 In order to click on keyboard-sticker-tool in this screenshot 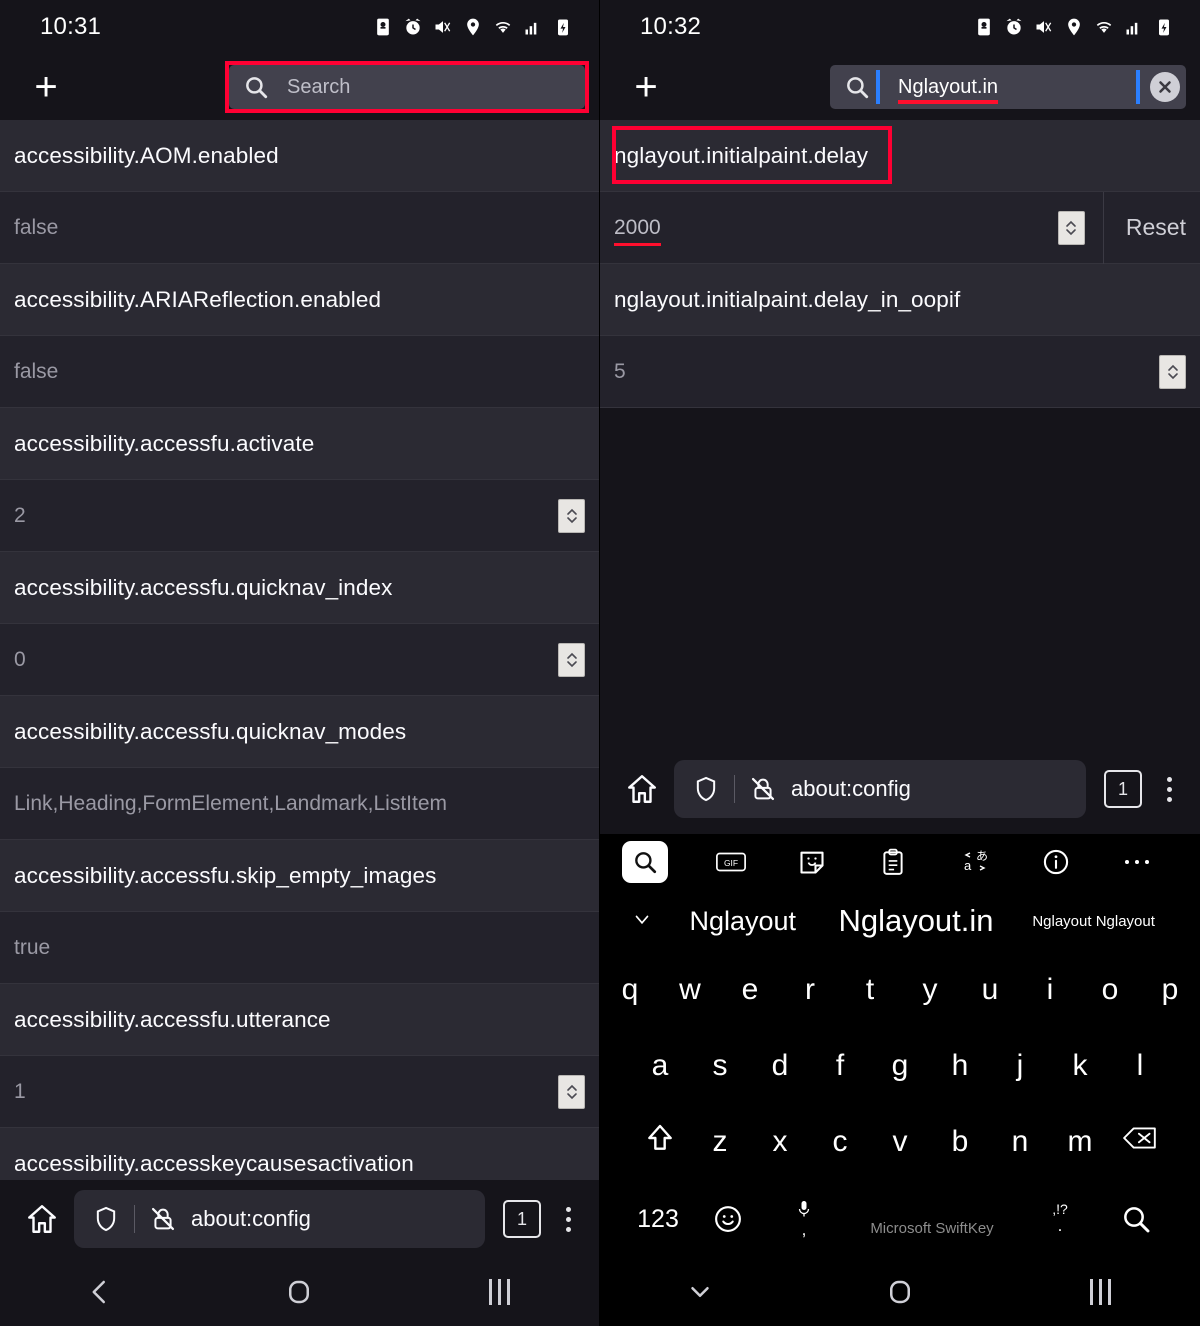, I will do `click(811, 862)`.